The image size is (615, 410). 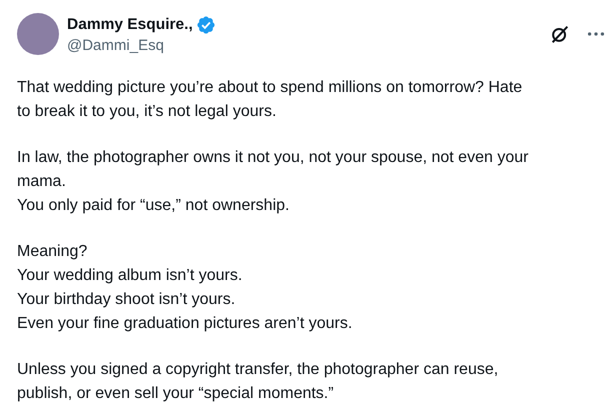 What do you see at coordinates (38, 34) in the screenshot?
I see `avatar` at bounding box center [38, 34].